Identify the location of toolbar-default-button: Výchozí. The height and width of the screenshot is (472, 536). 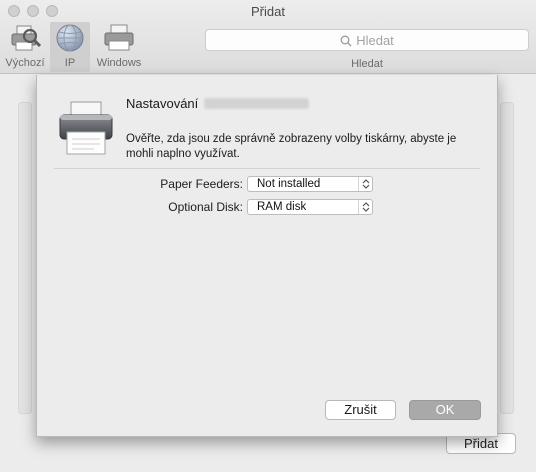
(25, 47).